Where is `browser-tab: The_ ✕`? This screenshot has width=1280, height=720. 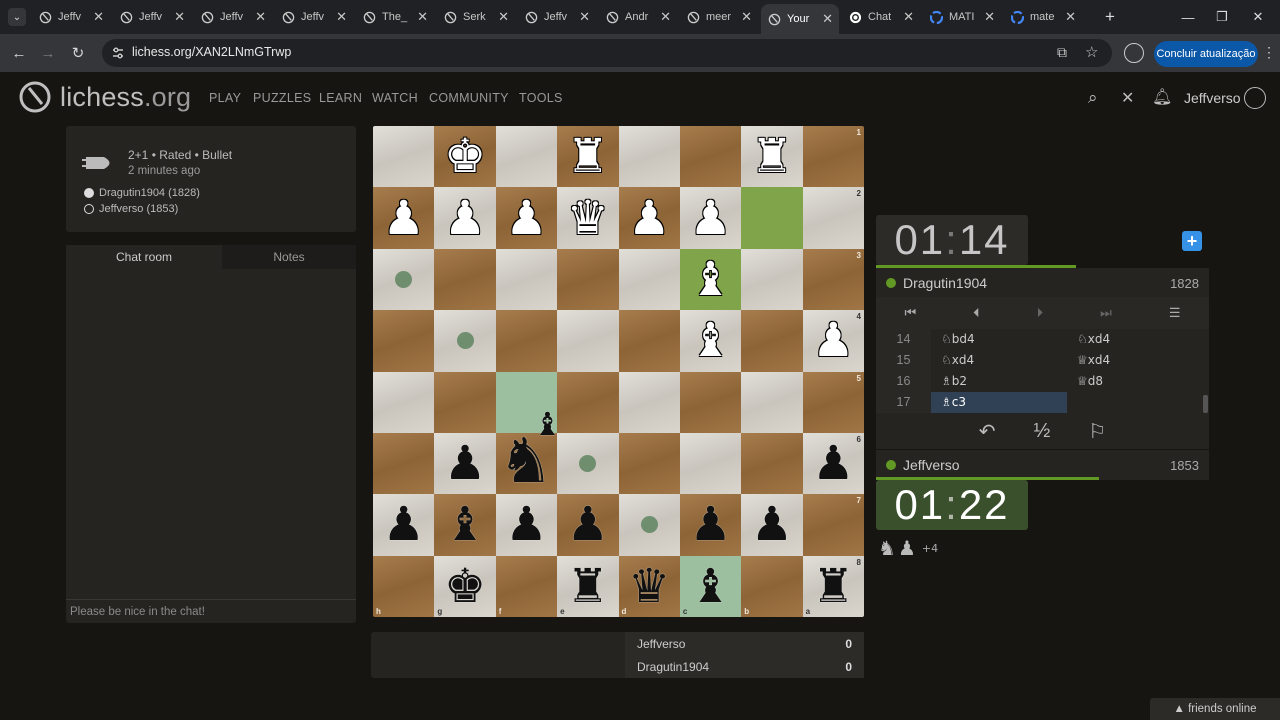
browser-tab: The_ ✕ is located at coordinates (395, 17).